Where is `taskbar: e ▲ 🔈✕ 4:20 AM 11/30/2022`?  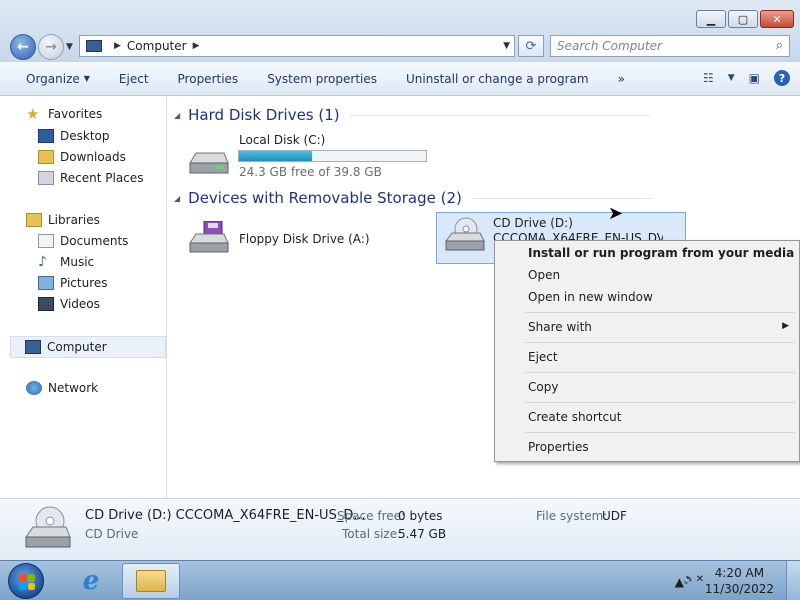 taskbar: e ▲ 🔈✕ 4:20 AM 11/30/2022 is located at coordinates (400, 580).